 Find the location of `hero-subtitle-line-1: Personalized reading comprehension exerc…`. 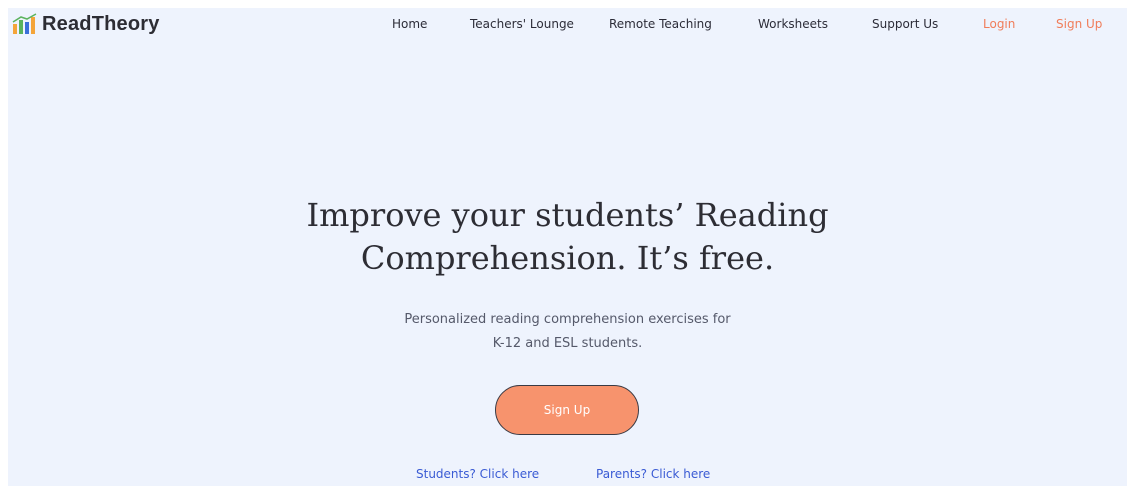

hero-subtitle-line-1: Personalized reading comprehension exerc… is located at coordinates (567, 319).